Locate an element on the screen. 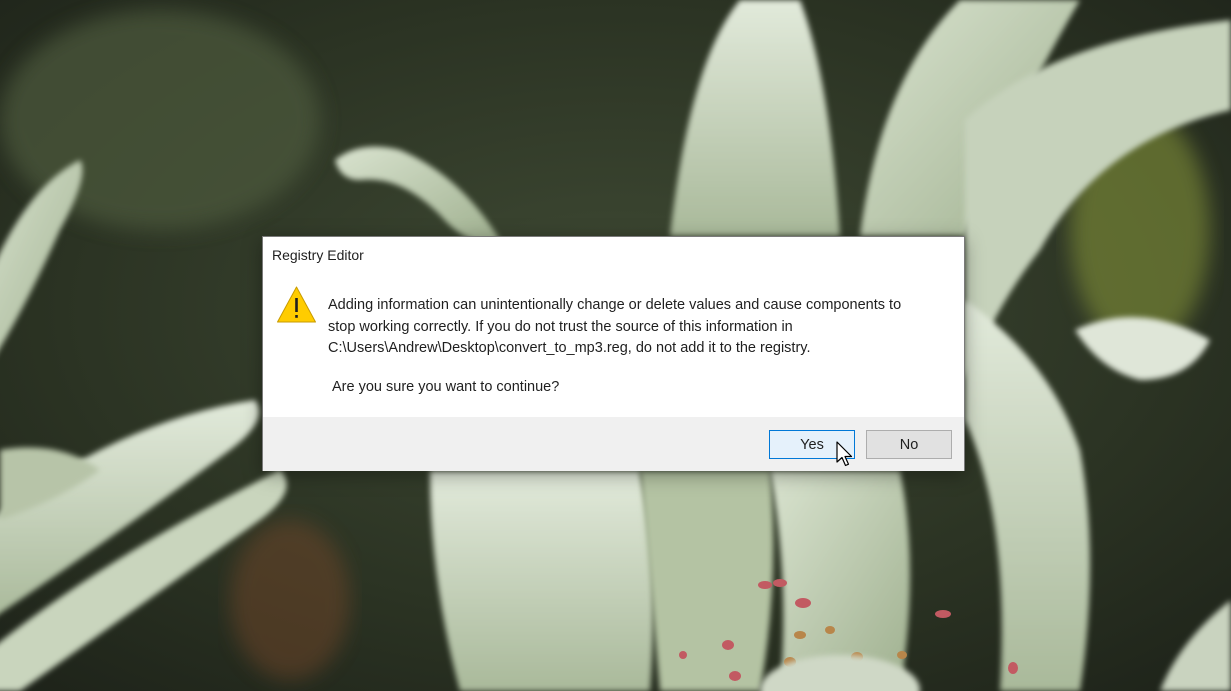 The height and width of the screenshot is (691, 1231). dialog-button-bar: Yes No is located at coordinates (613, 444).